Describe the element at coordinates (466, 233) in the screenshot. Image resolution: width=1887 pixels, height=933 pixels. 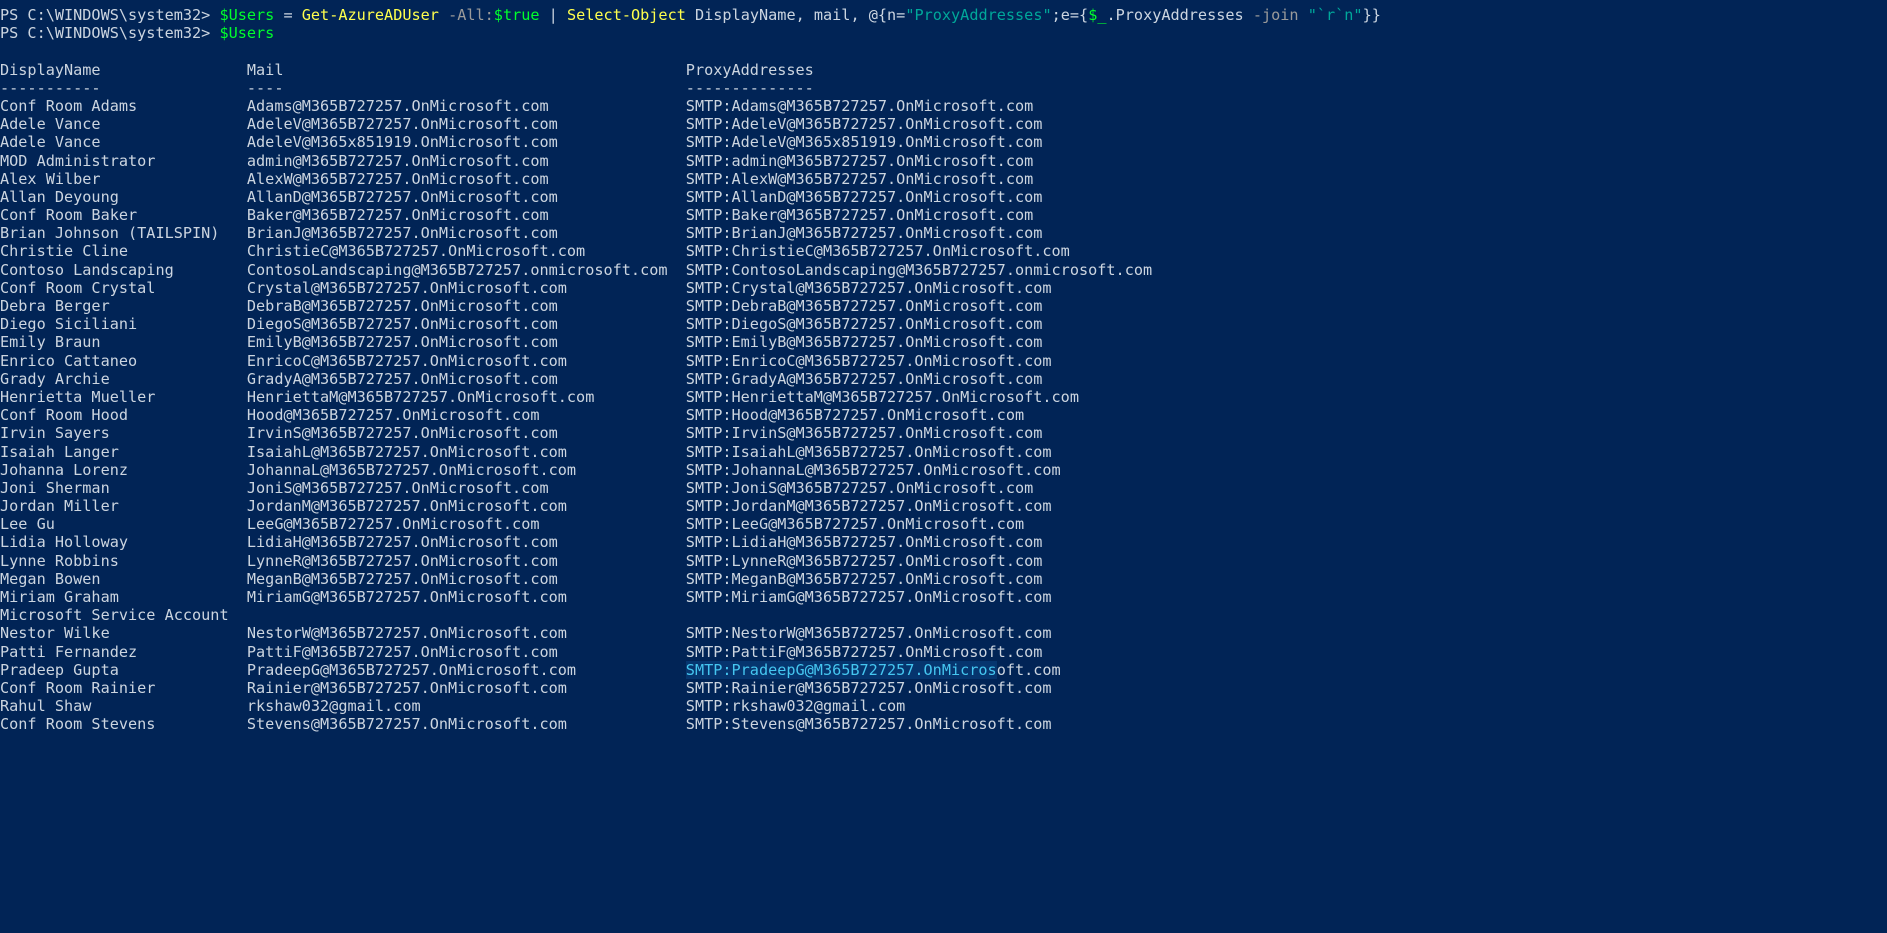
I see `cell-mail: BrianJ@M365B727257.OnMicrosoft.com` at that location.